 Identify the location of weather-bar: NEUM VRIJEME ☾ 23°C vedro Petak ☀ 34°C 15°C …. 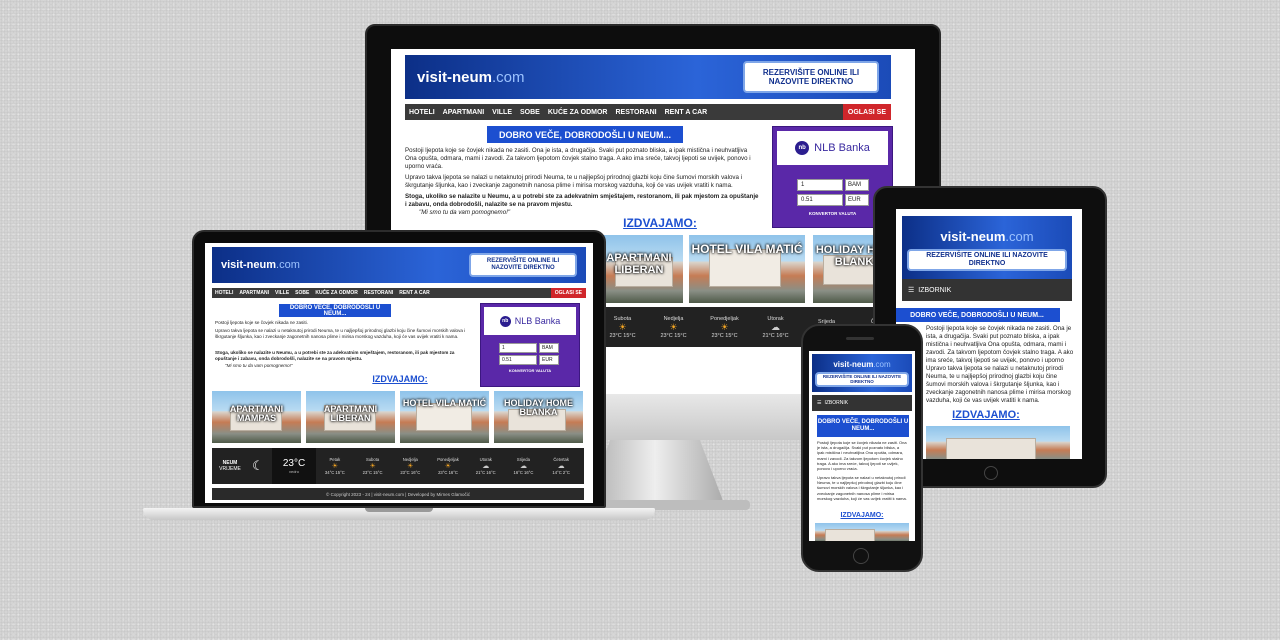
(398, 466).